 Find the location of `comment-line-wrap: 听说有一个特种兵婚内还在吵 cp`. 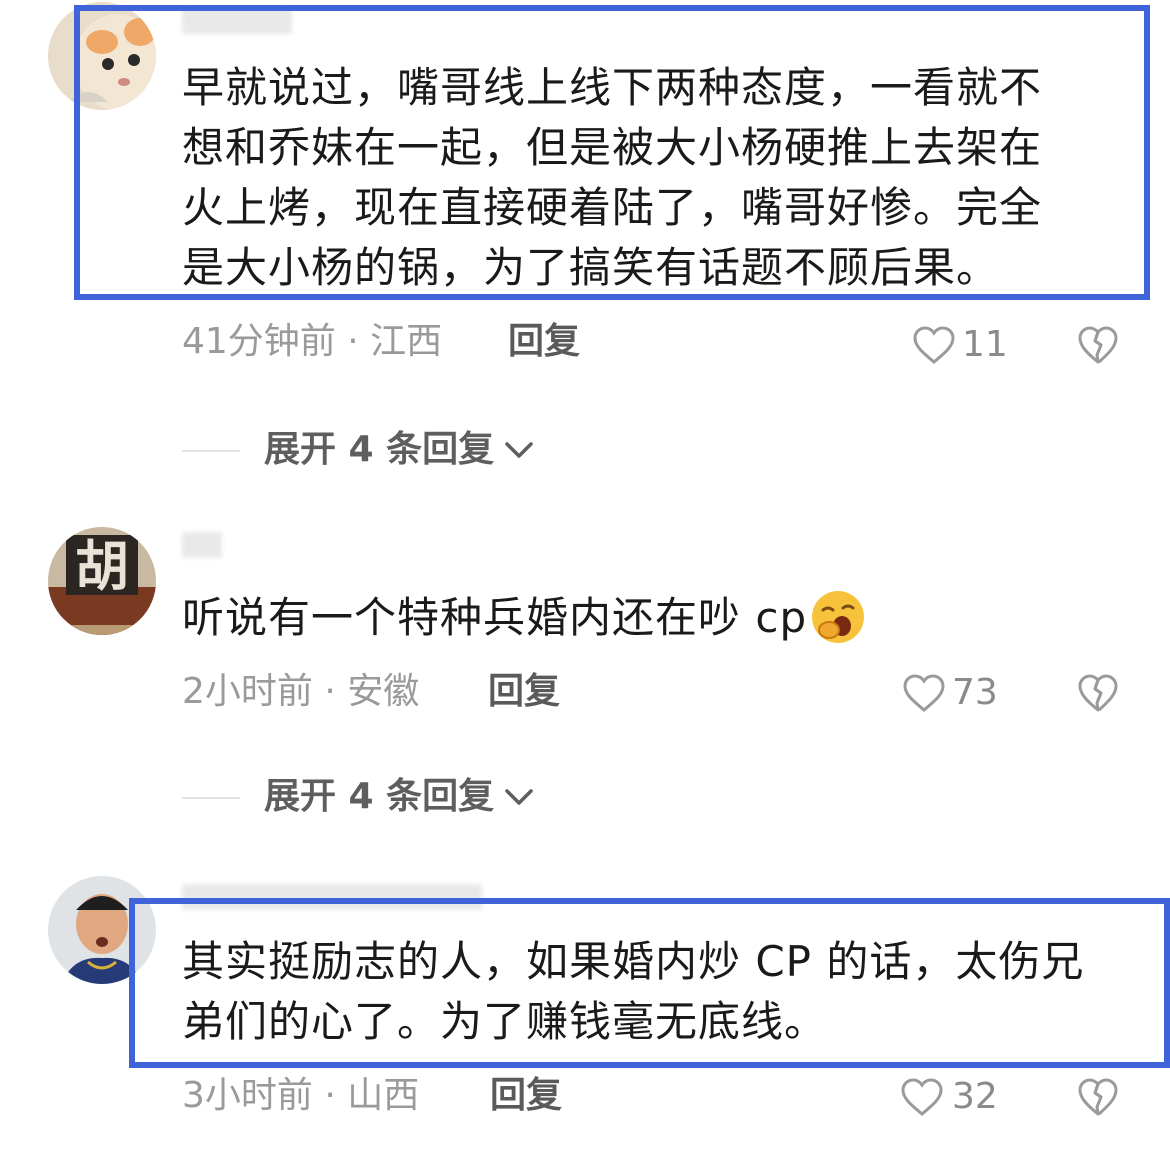

comment-line-wrap: 听说有一个特种兵婚内还在吵 cp is located at coordinates (524, 618).